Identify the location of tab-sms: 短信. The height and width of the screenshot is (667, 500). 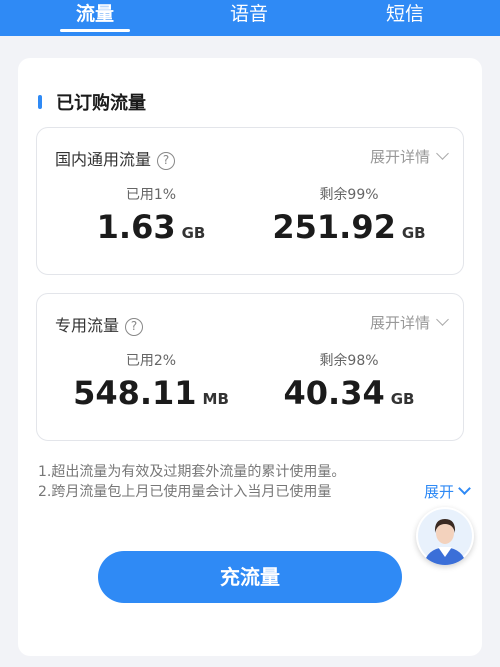
(405, 18).